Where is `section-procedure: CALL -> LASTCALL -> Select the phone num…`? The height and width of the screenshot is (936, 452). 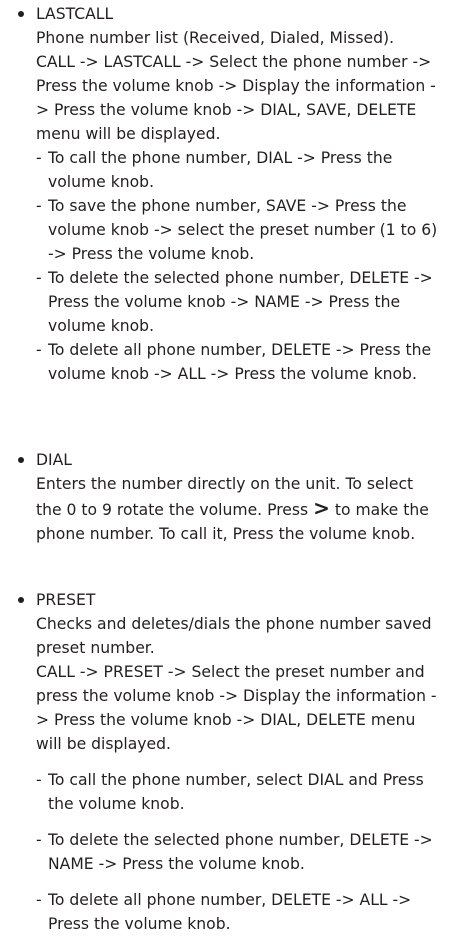
section-procedure: CALL -> LASTCALL -> Select the phone num… is located at coordinates (236, 98).